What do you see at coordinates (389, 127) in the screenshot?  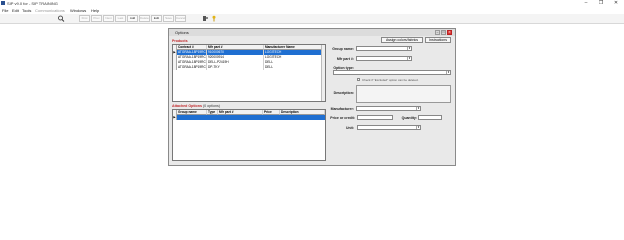 I see `unit-field: ▾` at bounding box center [389, 127].